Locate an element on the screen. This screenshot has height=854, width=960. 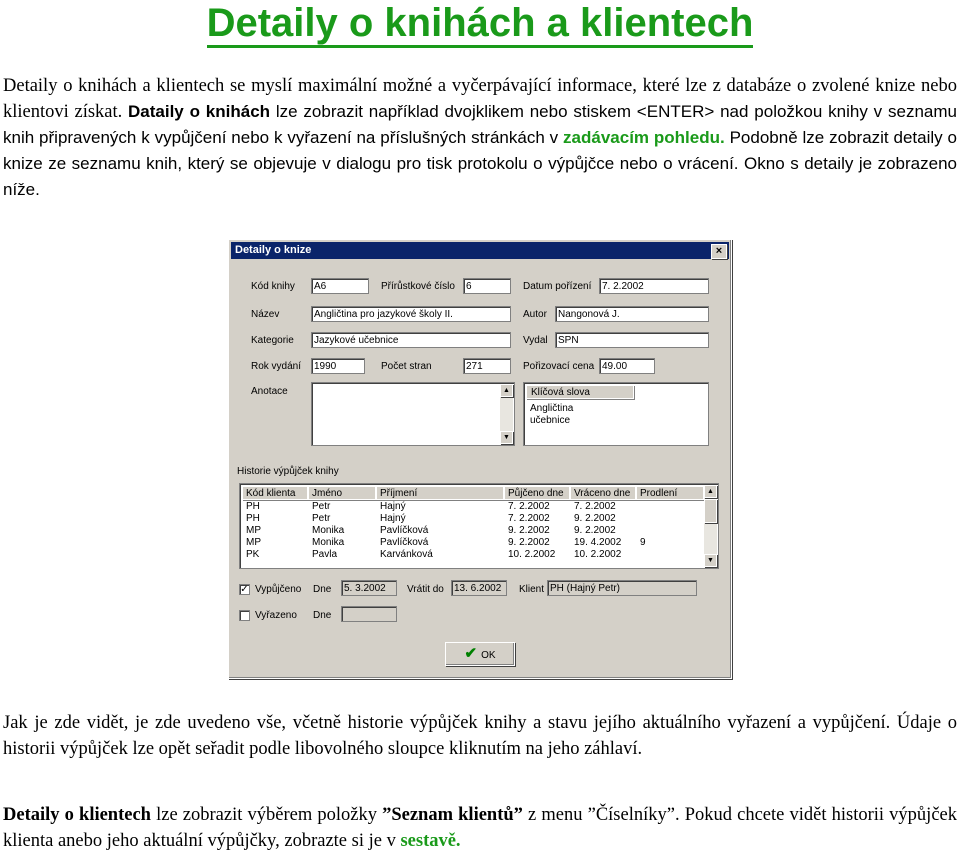
history-label: Historie výpůjček knihy is located at coordinates (288, 471).